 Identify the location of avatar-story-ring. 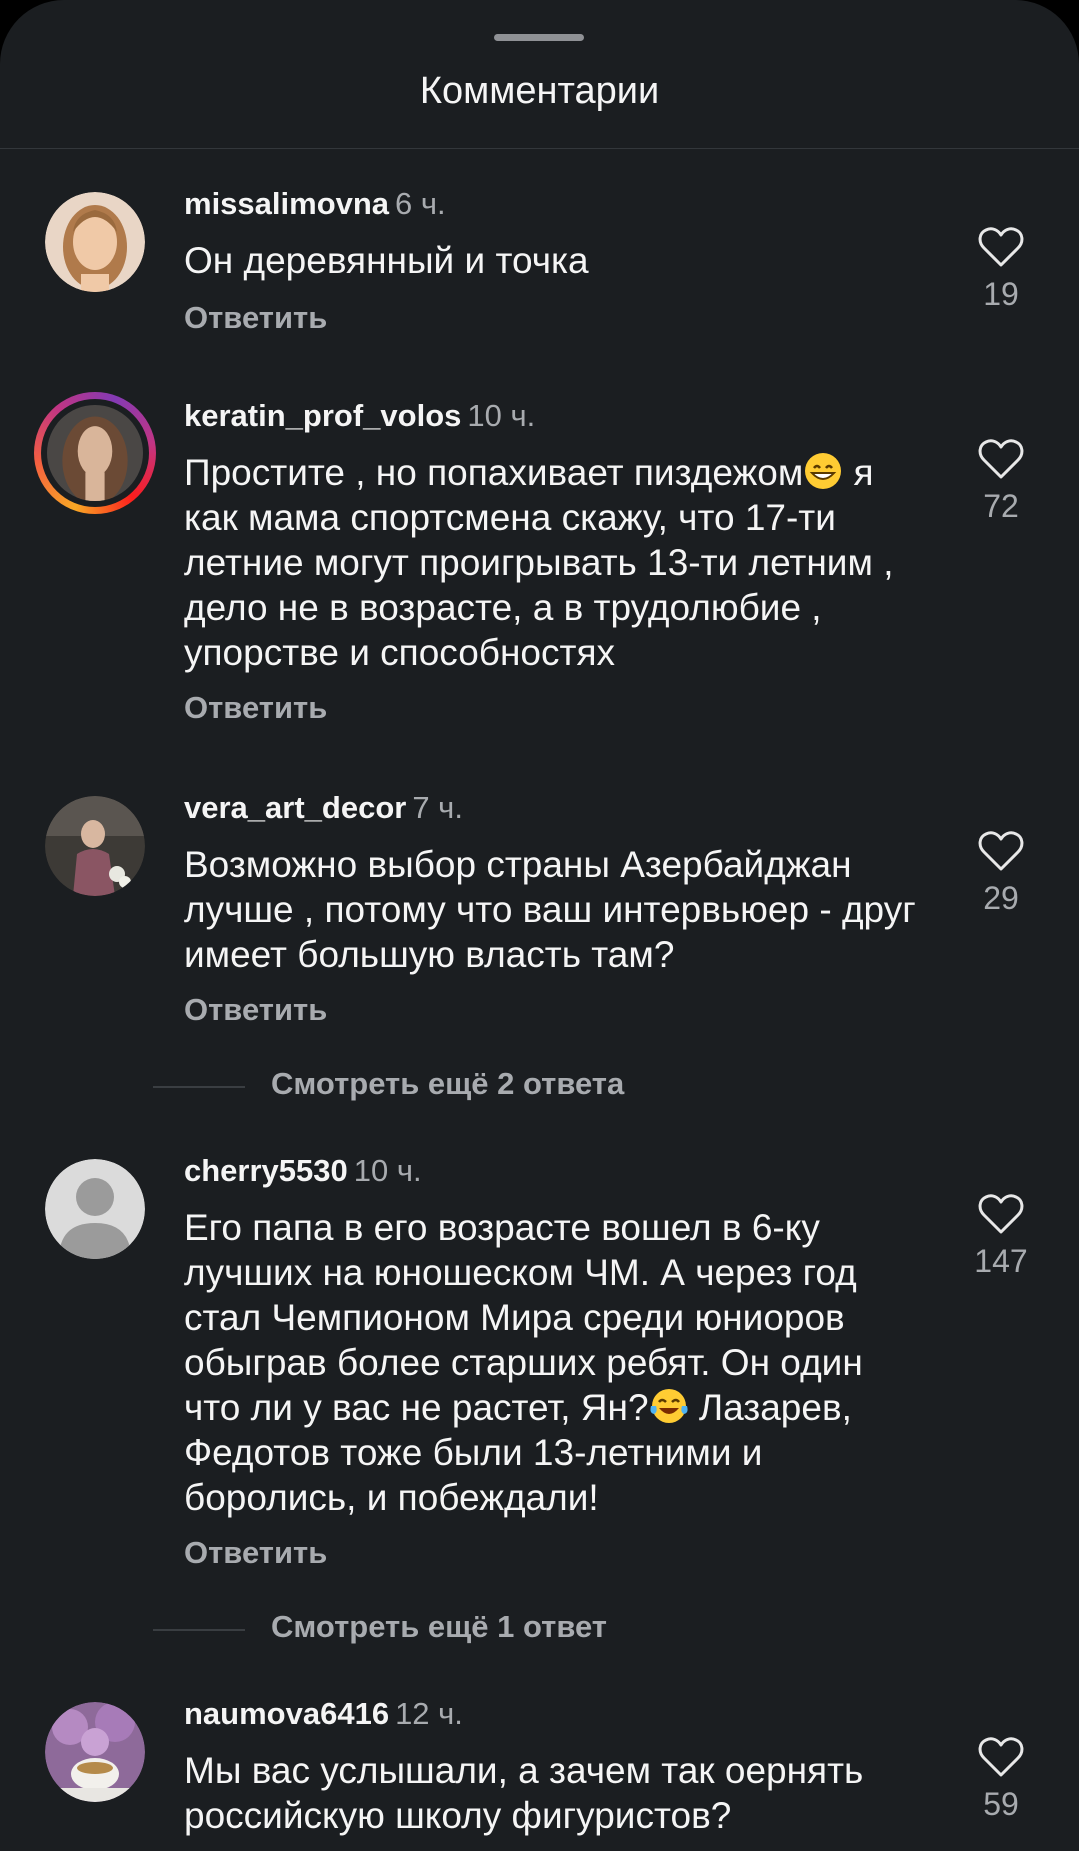
(95, 453).